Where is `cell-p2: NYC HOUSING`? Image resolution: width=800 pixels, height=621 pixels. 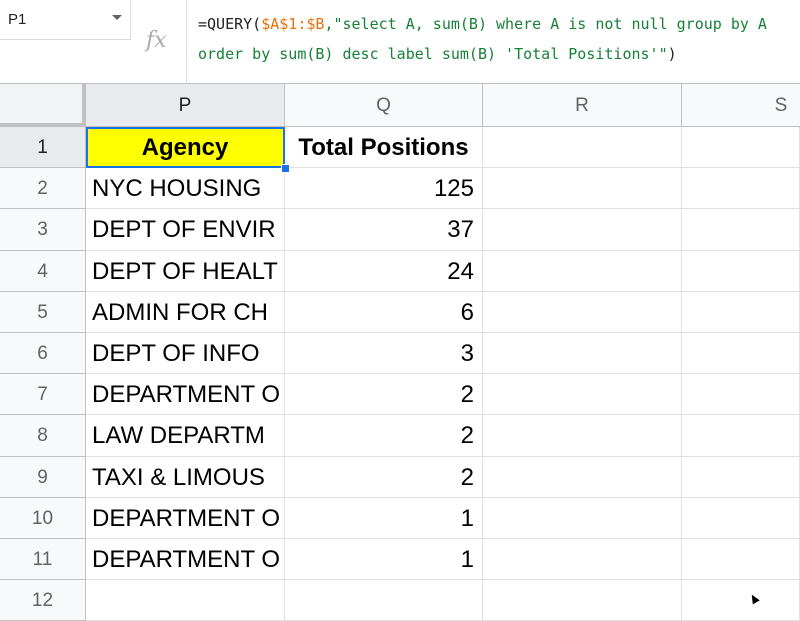
cell-p2: NYC HOUSING is located at coordinates (185, 188).